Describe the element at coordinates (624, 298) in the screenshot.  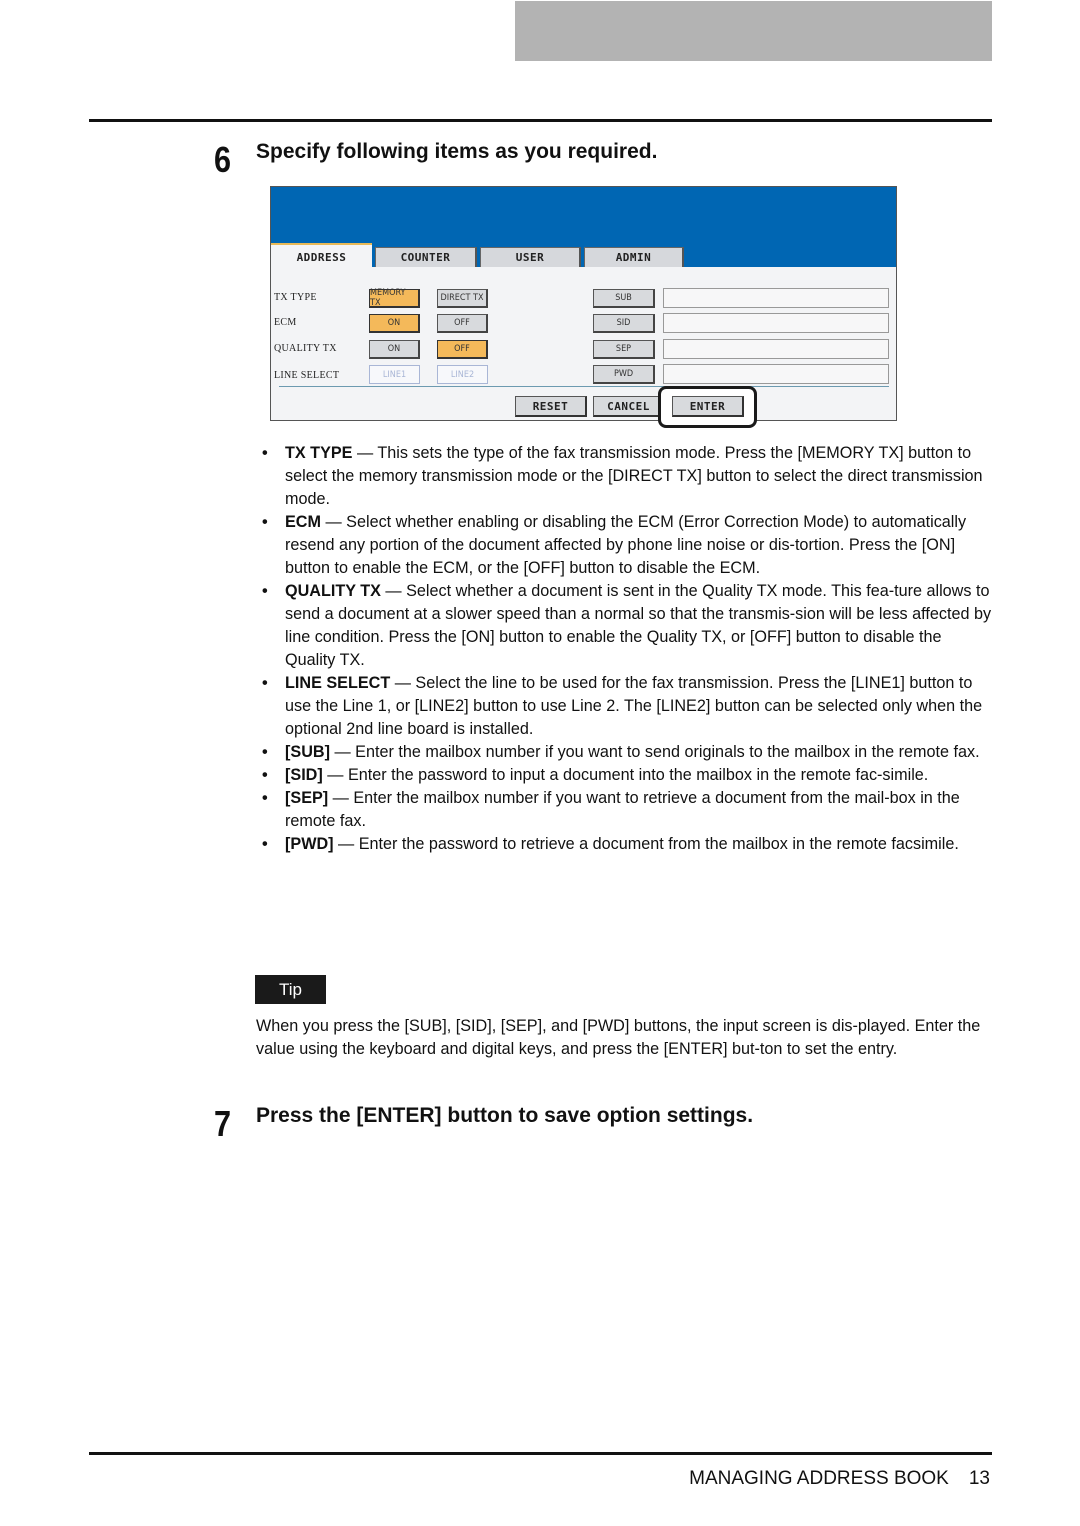
I see `sub-button: SUB` at that location.